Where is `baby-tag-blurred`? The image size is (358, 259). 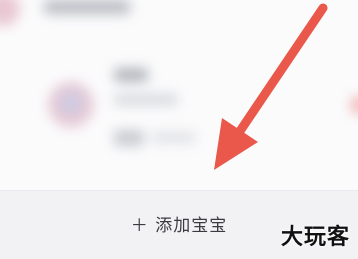 baby-tag-blurred is located at coordinates (129, 138).